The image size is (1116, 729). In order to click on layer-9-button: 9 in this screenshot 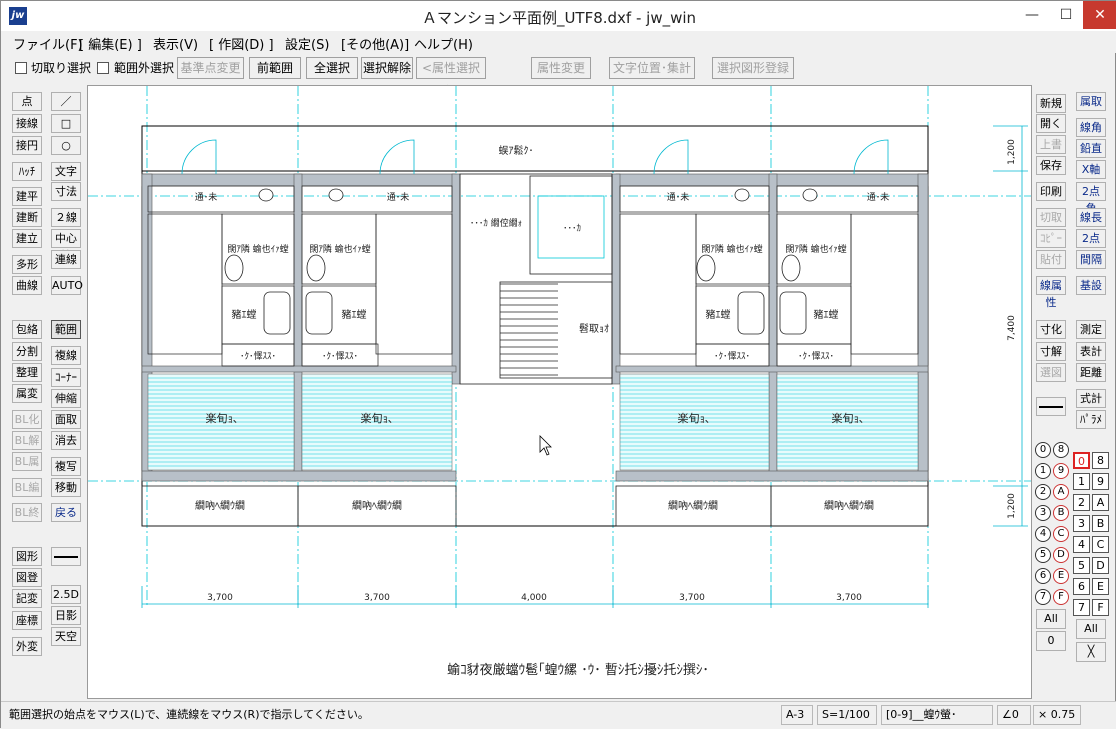, I will do `click(1100, 481)`.